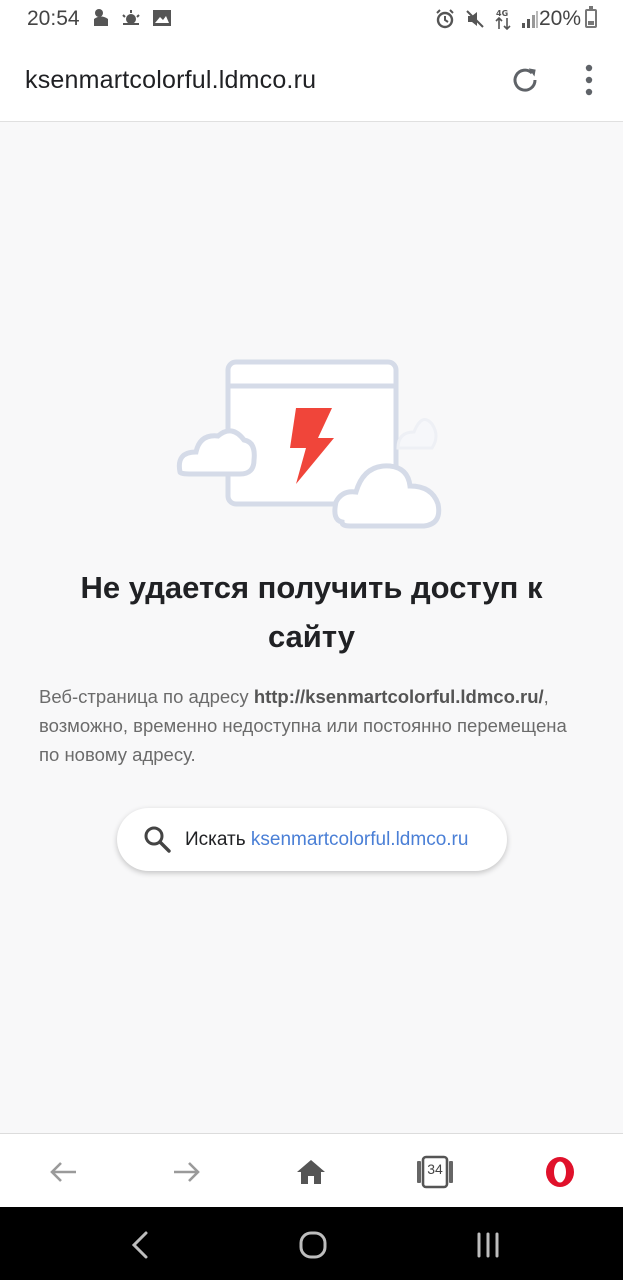 Image resolution: width=623 pixels, height=1280 pixels. Describe the element at coordinates (445, 19) in the screenshot. I see `alarm-icon` at that location.